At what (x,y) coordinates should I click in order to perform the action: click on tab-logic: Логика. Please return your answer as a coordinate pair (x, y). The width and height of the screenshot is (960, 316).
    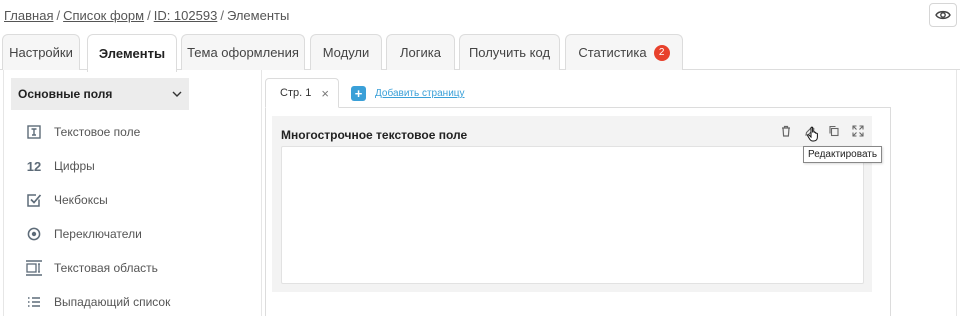
    Looking at the image, I should click on (420, 52).